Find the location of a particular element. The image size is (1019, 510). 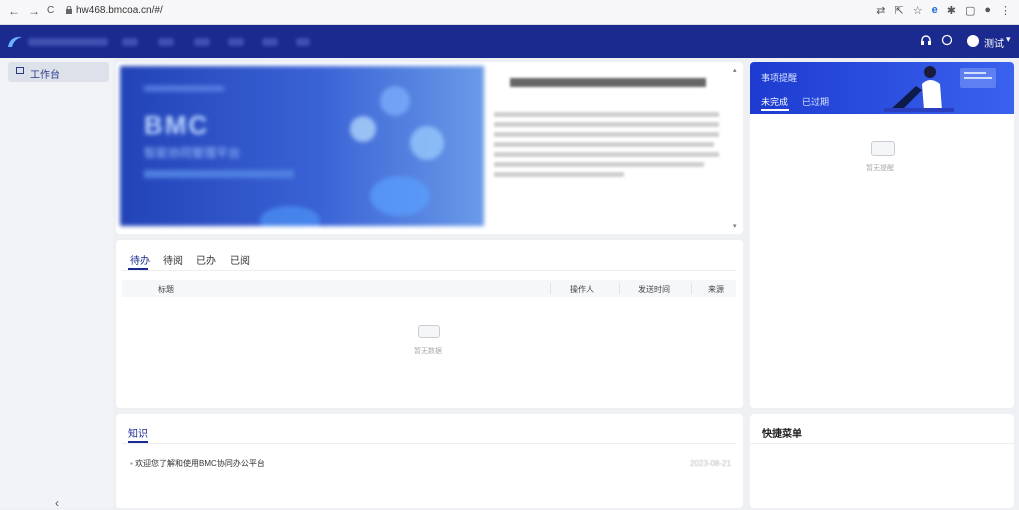

sidebar-item-workbench: 工作台 is located at coordinates (58, 72).